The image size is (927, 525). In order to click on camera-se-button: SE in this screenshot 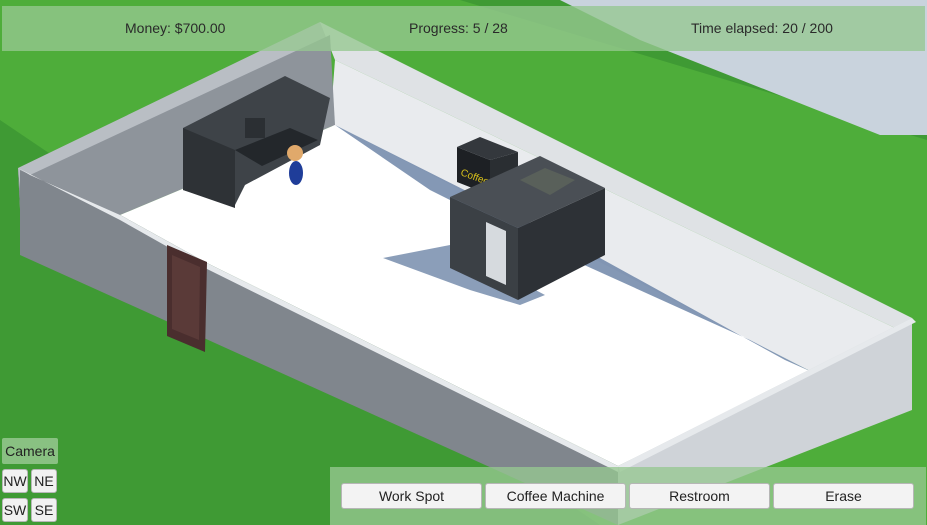, I will do `click(44, 510)`.